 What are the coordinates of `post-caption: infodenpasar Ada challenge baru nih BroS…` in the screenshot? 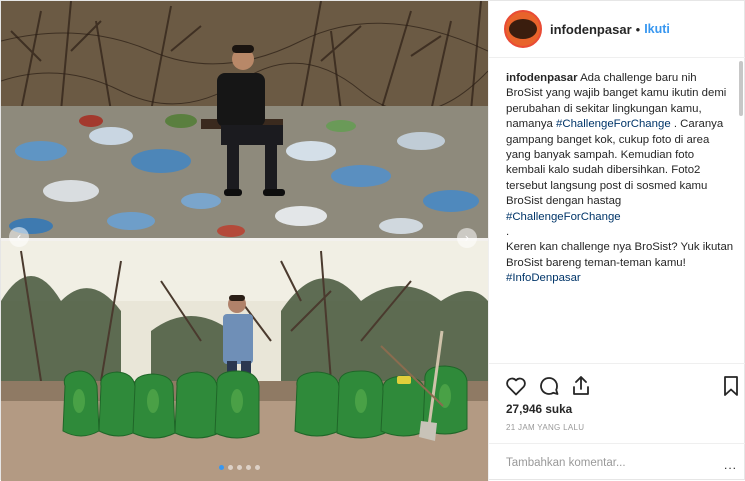 It's located at (620, 179).